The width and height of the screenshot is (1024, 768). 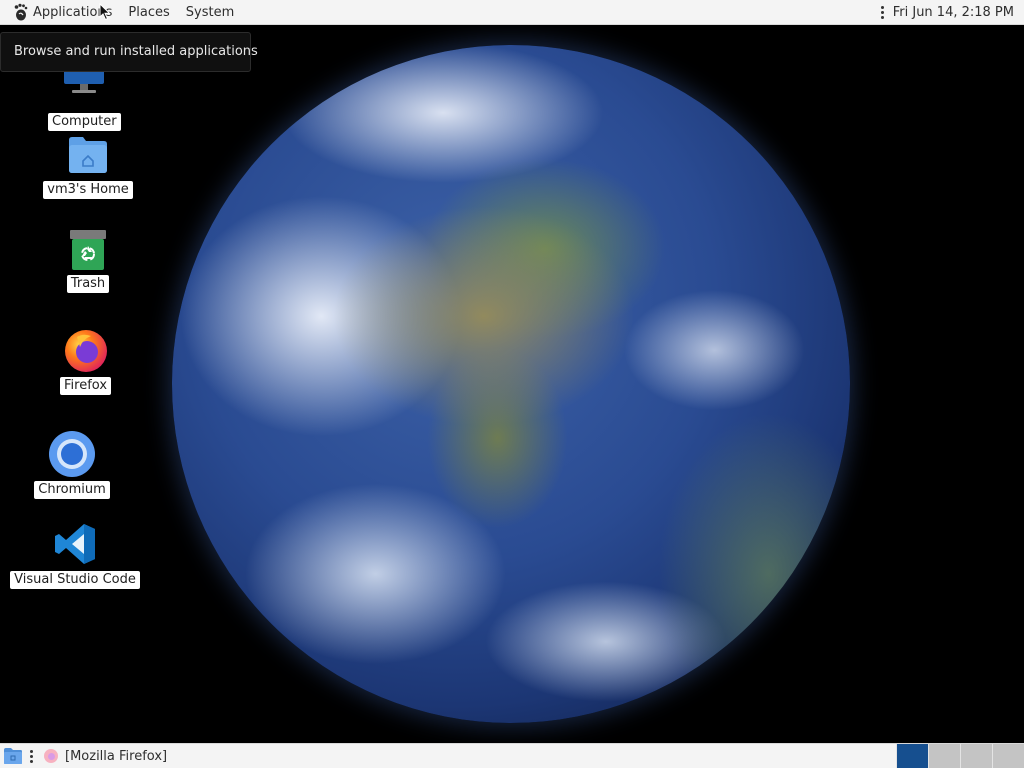 I want to click on vscode-icon, so click(x=75, y=544).